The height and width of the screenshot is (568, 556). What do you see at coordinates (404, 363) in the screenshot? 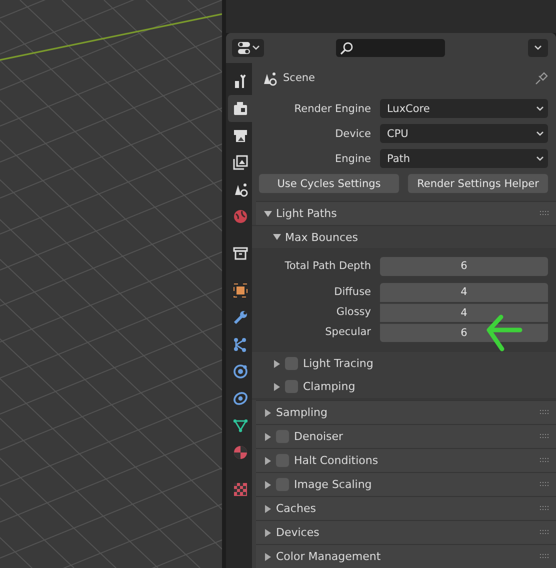
I see `panel-header: Light Tracing` at bounding box center [404, 363].